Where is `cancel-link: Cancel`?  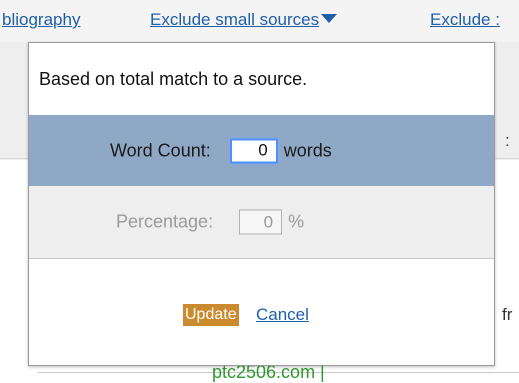
cancel-link: Cancel is located at coordinates (282, 315).